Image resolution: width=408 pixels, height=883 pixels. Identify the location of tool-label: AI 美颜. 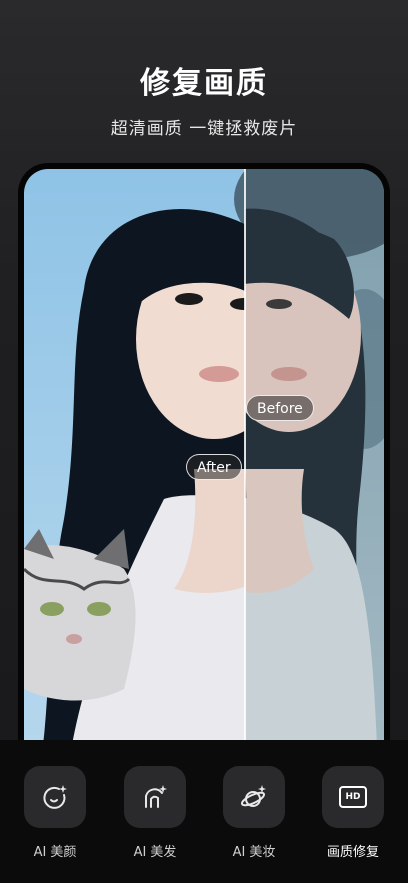
(55, 852).